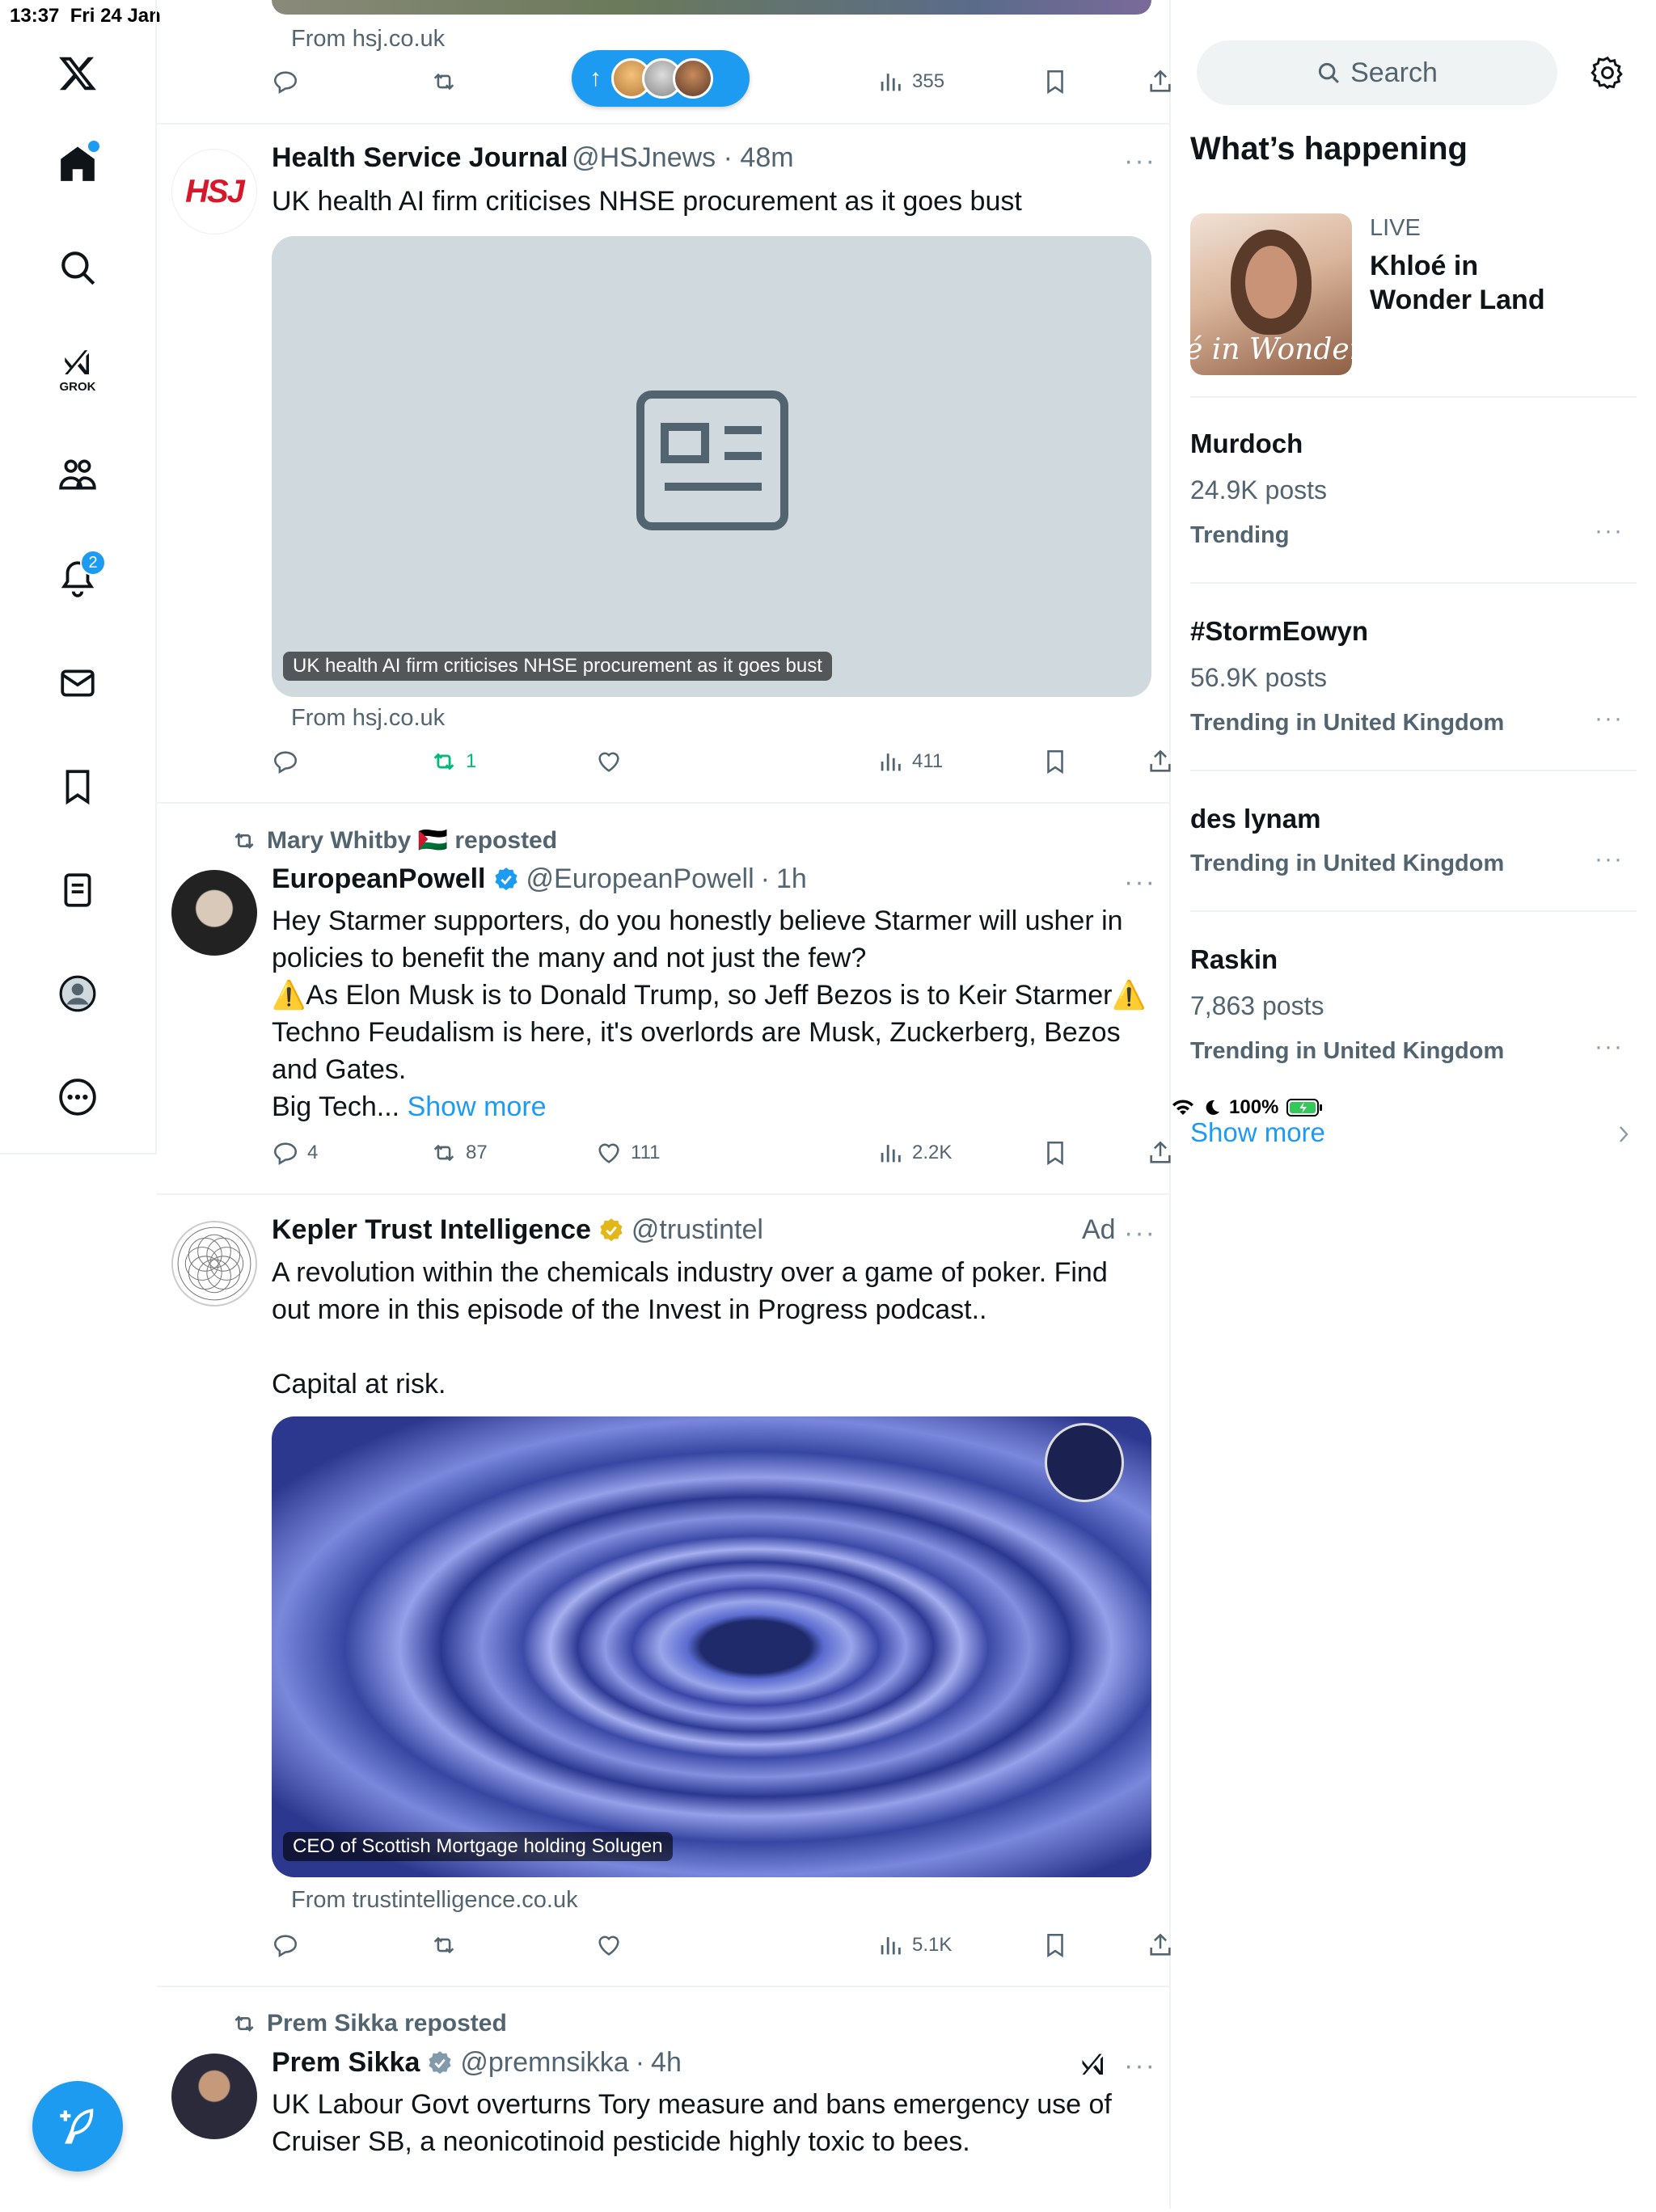 The width and height of the screenshot is (1656, 2212). I want to click on nav-grok: GROK, so click(77, 370).